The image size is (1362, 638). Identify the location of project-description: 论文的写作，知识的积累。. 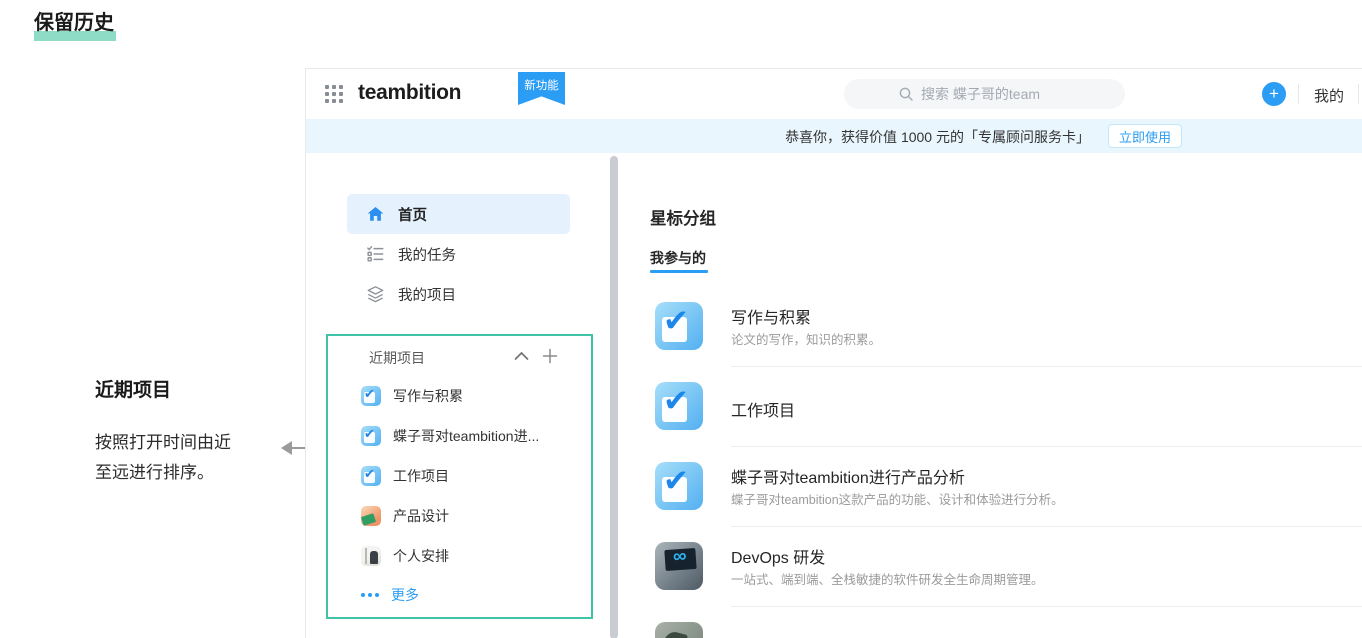
(806, 340).